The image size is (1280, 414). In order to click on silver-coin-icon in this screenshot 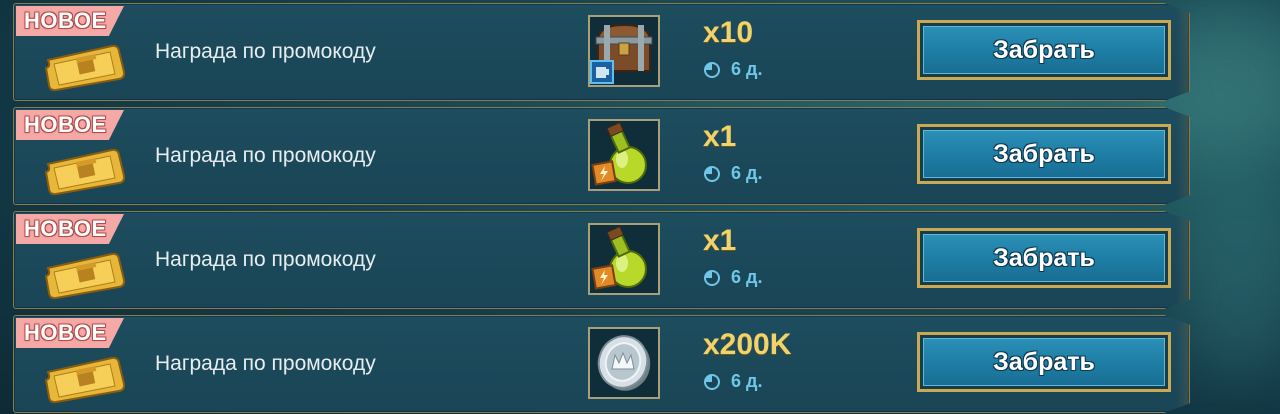, I will do `click(624, 363)`.